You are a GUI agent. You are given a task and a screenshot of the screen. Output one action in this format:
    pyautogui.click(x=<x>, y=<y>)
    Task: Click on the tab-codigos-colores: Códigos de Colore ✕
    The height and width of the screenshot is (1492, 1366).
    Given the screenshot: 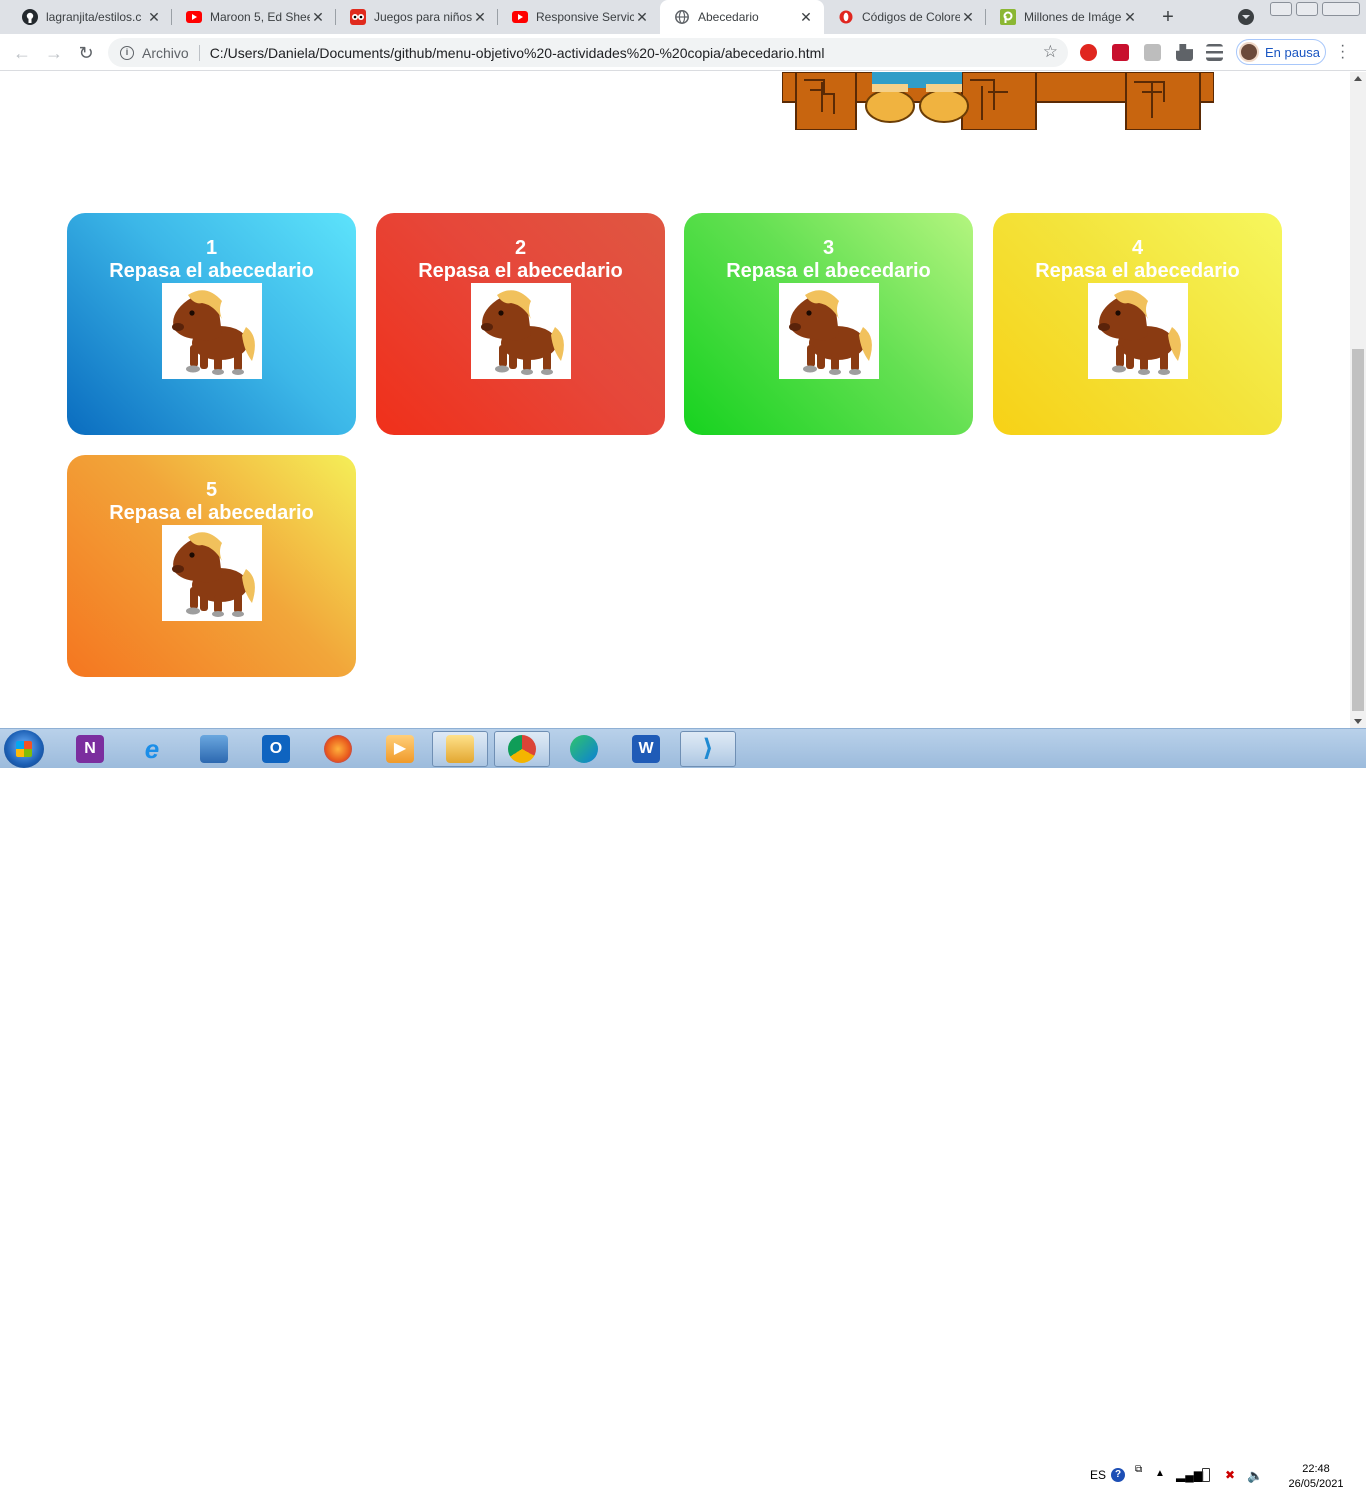 What is the action you would take?
    pyautogui.click(x=905, y=17)
    